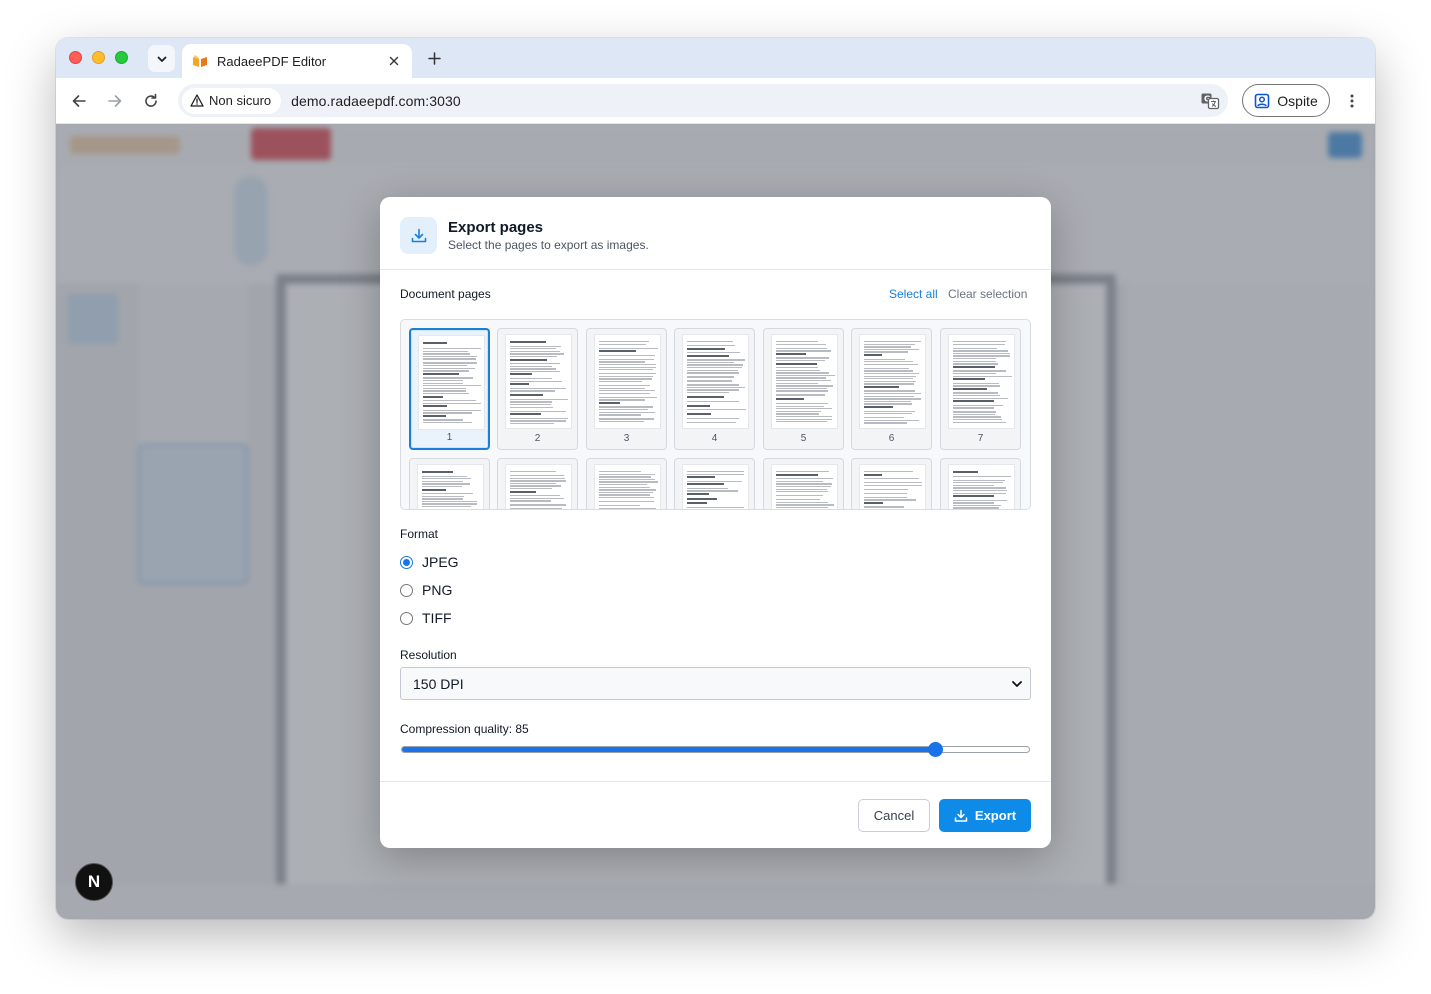  I want to click on reload-icon, so click(151, 100).